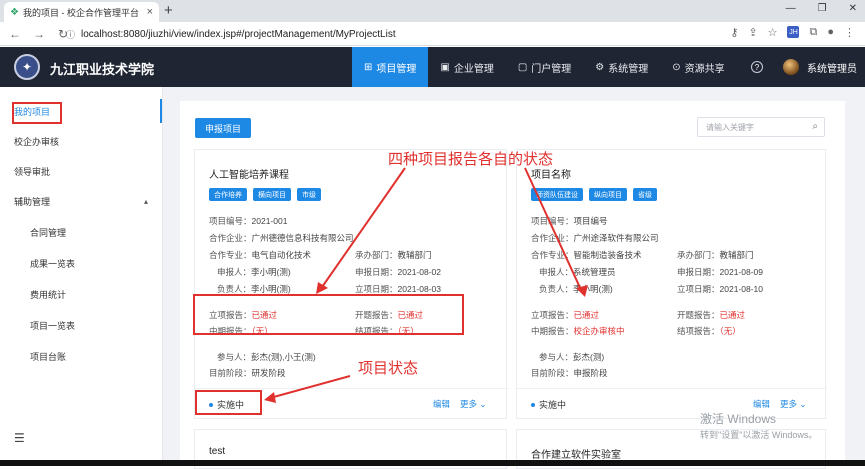 Image resolution: width=865 pixels, height=469 pixels. Describe the element at coordinates (265, 194) in the screenshot. I see `project-tags: 合作培养 横向项目 市级` at that location.